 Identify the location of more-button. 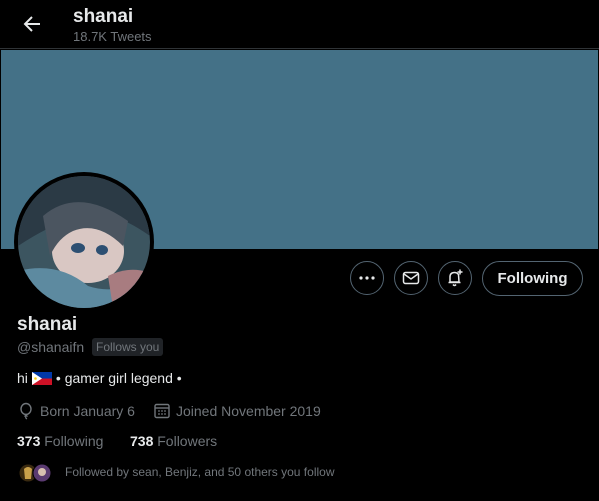
(367, 278).